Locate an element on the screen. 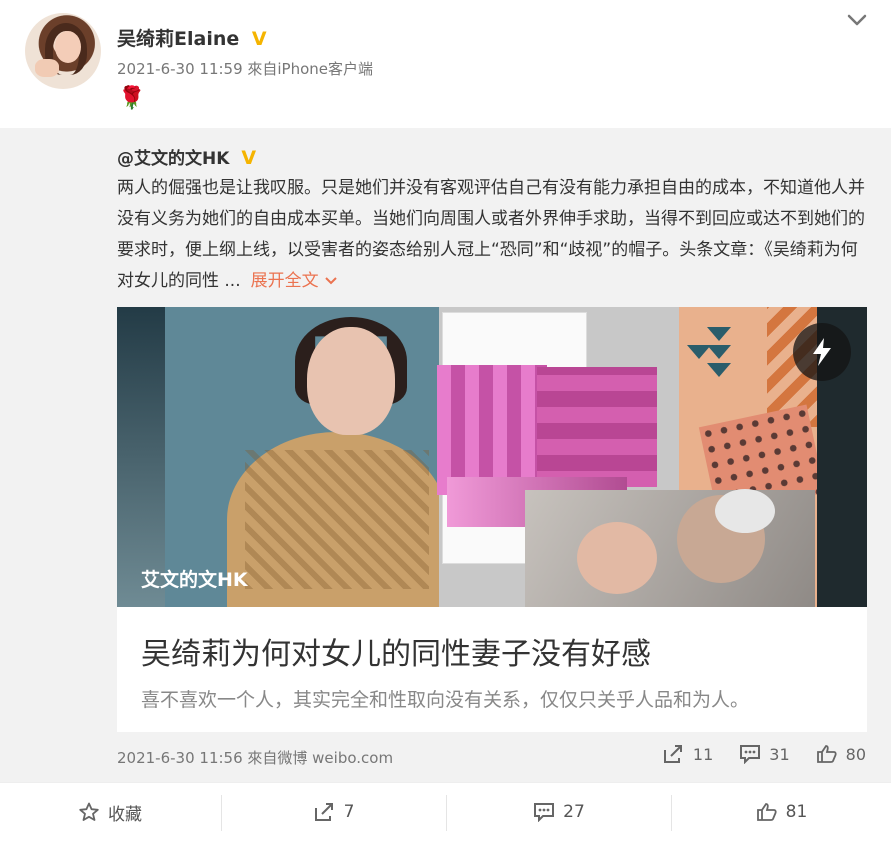 The height and width of the screenshot is (841, 891). retweet-like-count: 80 is located at coordinates (855, 754).